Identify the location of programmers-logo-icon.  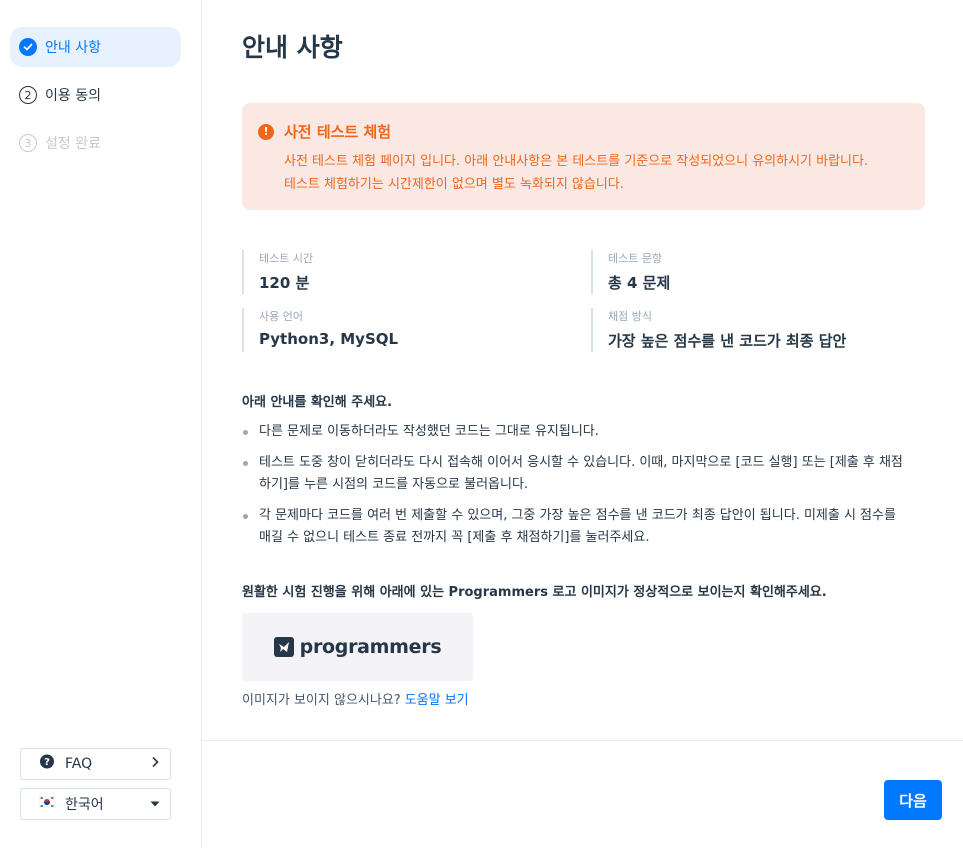
(283, 647).